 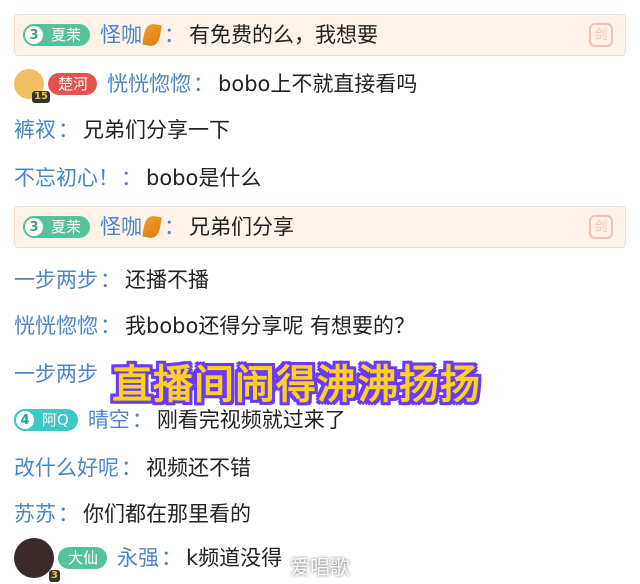 I want to click on chat-message-highlight: 3 夏茉 怪咖 ： 兄弟们分享 剑, so click(x=320, y=227).